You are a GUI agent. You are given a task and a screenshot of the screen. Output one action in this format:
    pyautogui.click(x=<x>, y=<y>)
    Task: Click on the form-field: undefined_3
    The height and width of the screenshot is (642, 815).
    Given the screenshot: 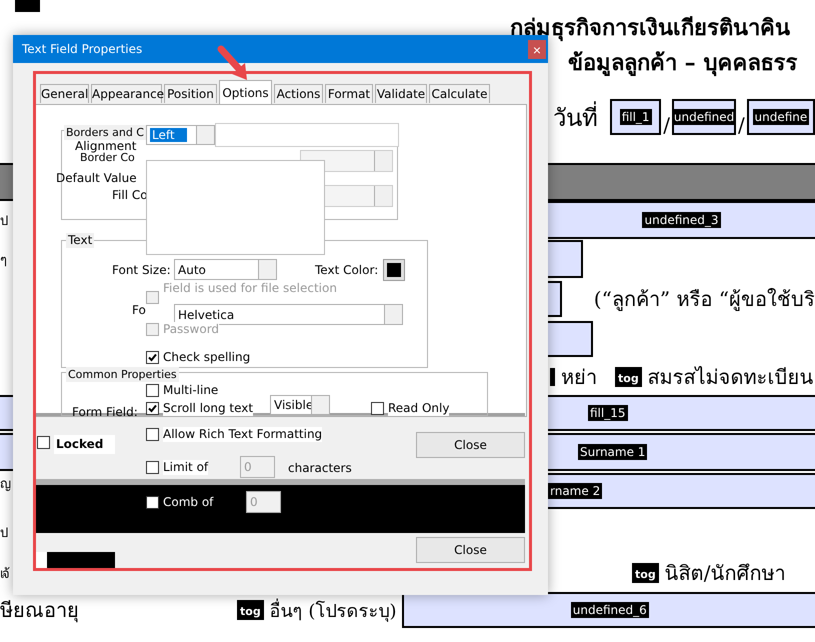 What is the action you would take?
    pyautogui.click(x=681, y=220)
    